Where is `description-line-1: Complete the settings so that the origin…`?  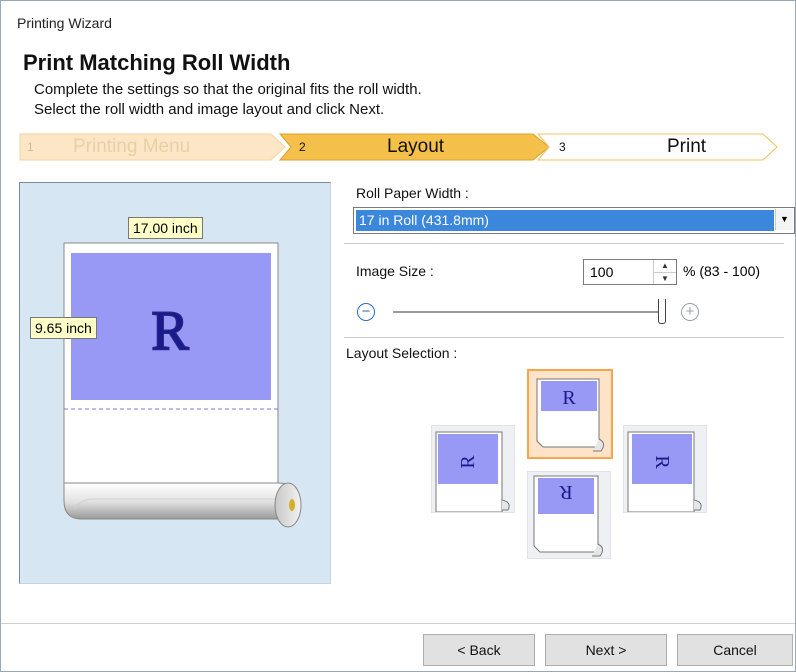 description-line-1: Complete the settings so that the origin… is located at coordinates (228, 89).